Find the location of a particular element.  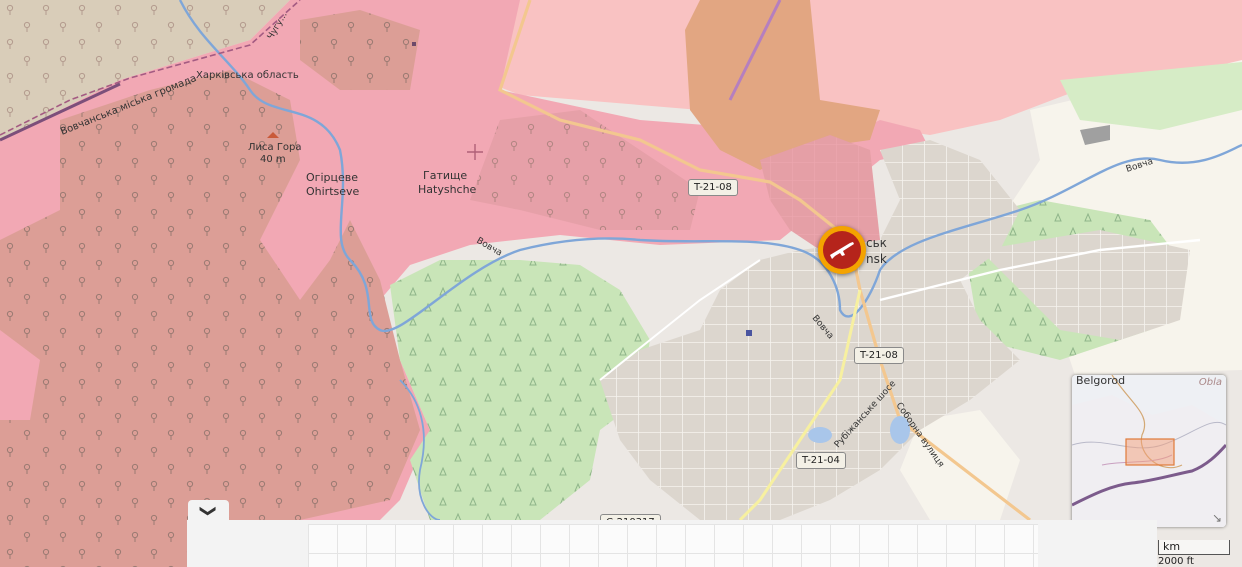

minimap-region-label: Obla is located at coordinates (1210, 382).